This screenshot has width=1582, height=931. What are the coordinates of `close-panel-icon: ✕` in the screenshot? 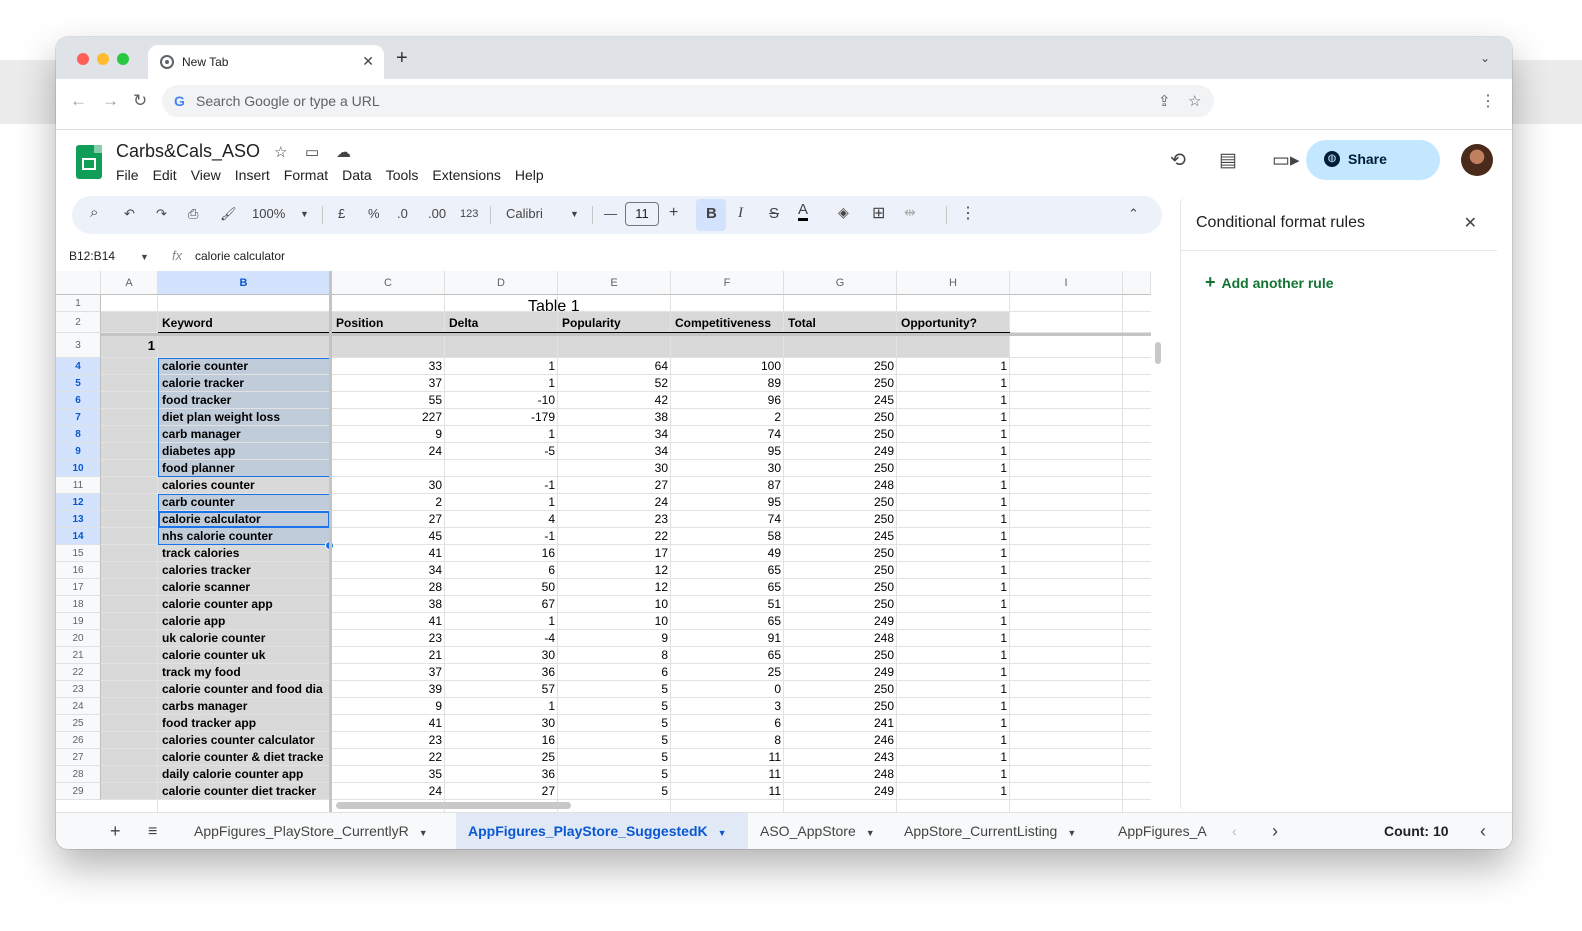 It's located at (1470, 223).